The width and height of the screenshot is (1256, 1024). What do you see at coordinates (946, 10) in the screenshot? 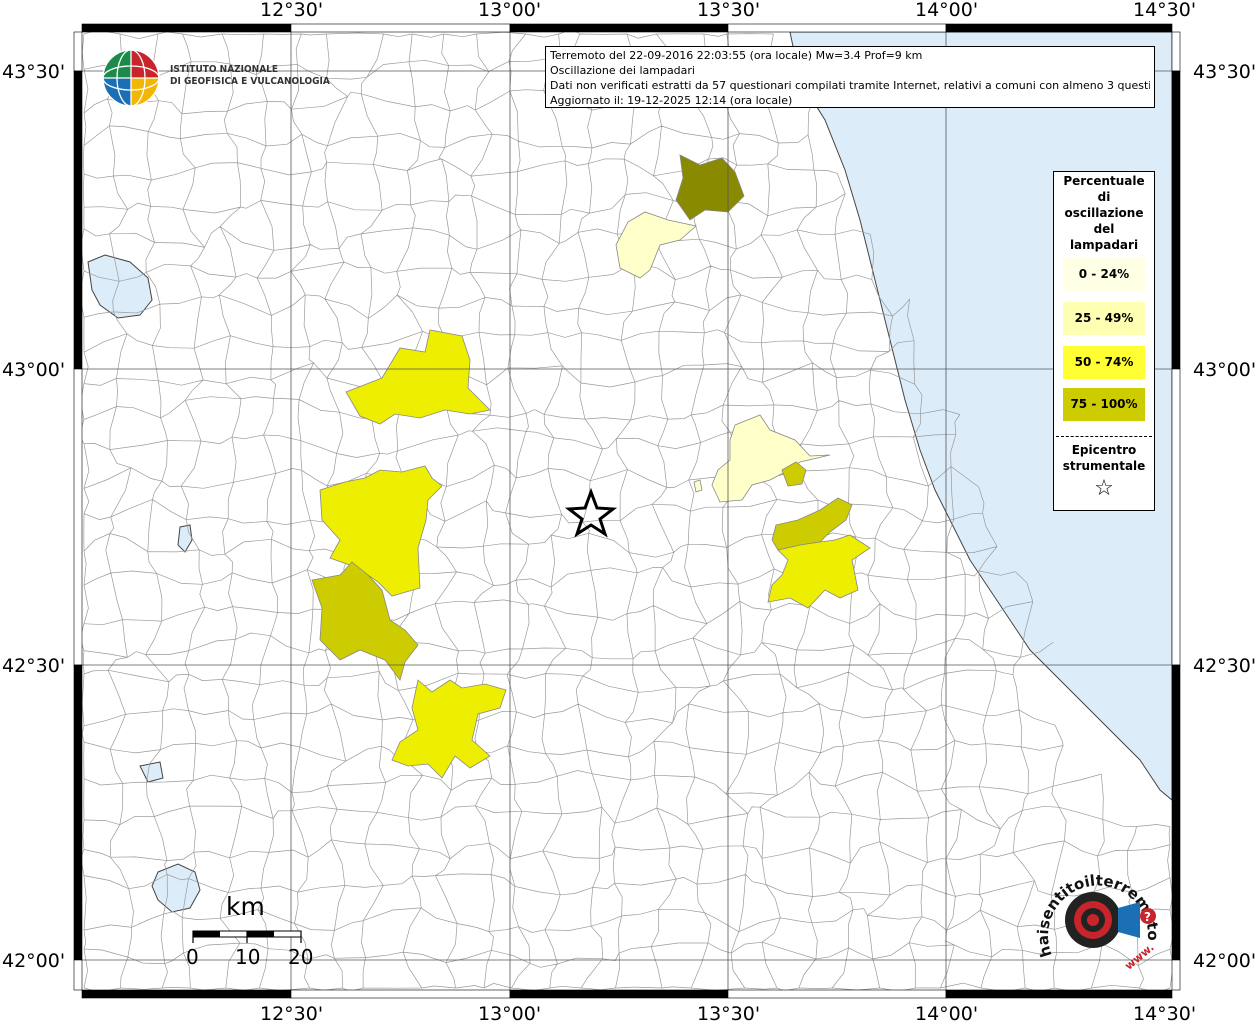
I see `lon-label-top-1400: 14°00'` at bounding box center [946, 10].